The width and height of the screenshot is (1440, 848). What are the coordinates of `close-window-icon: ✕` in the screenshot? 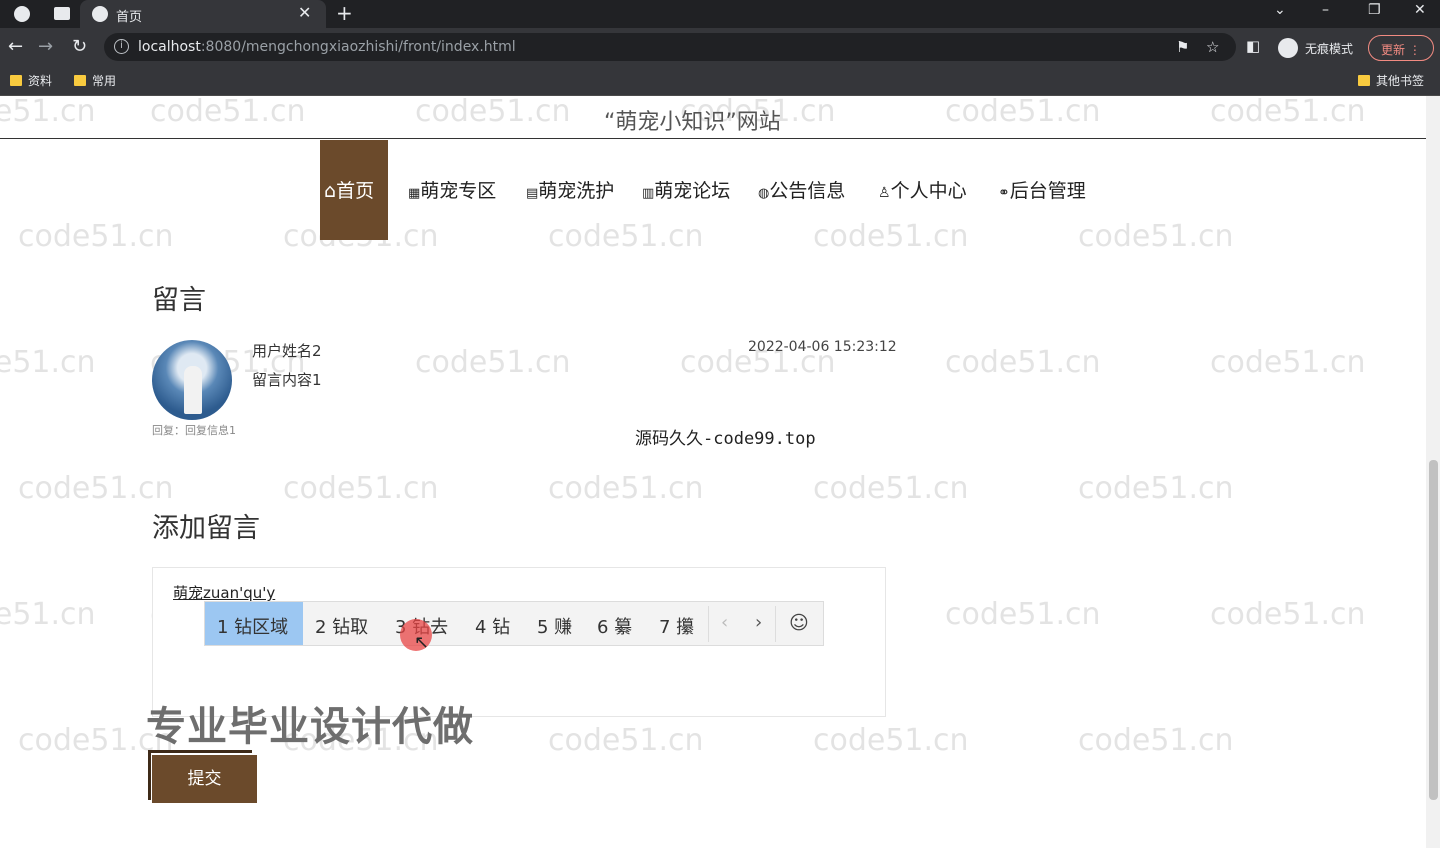 It's located at (1420, 10).